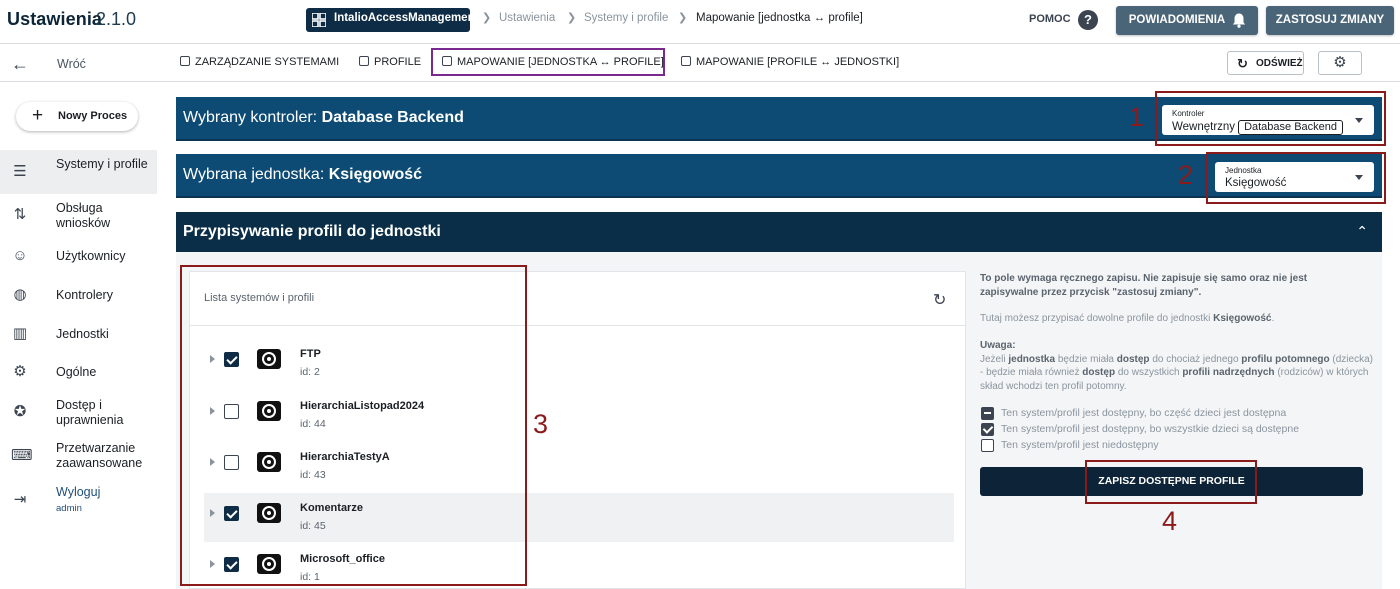 The image size is (1400, 589). Describe the element at coordinates (987, 445) in the screenshot. I see `unchecked-checkbox-icon` at that location.